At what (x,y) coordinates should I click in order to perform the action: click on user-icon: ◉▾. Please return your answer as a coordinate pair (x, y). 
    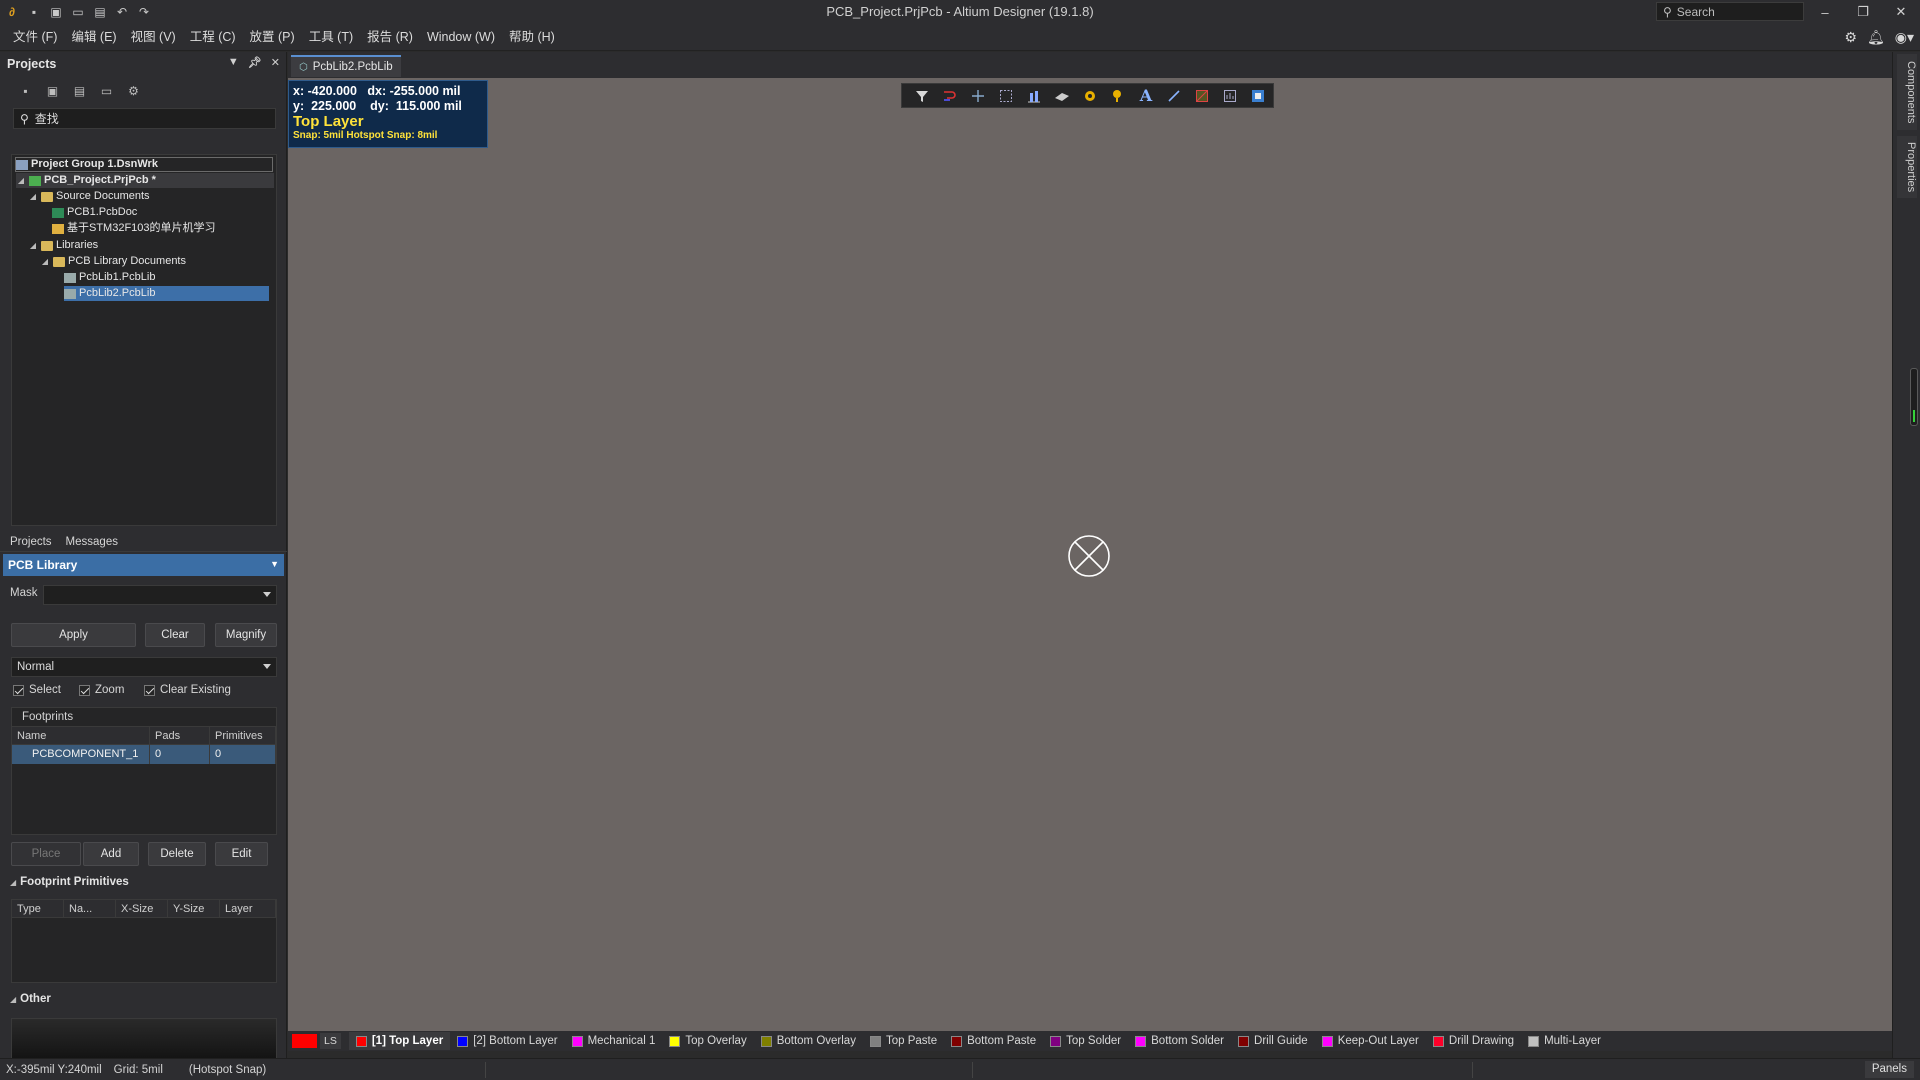
    Looking at the image, I should click on (1904, 37).